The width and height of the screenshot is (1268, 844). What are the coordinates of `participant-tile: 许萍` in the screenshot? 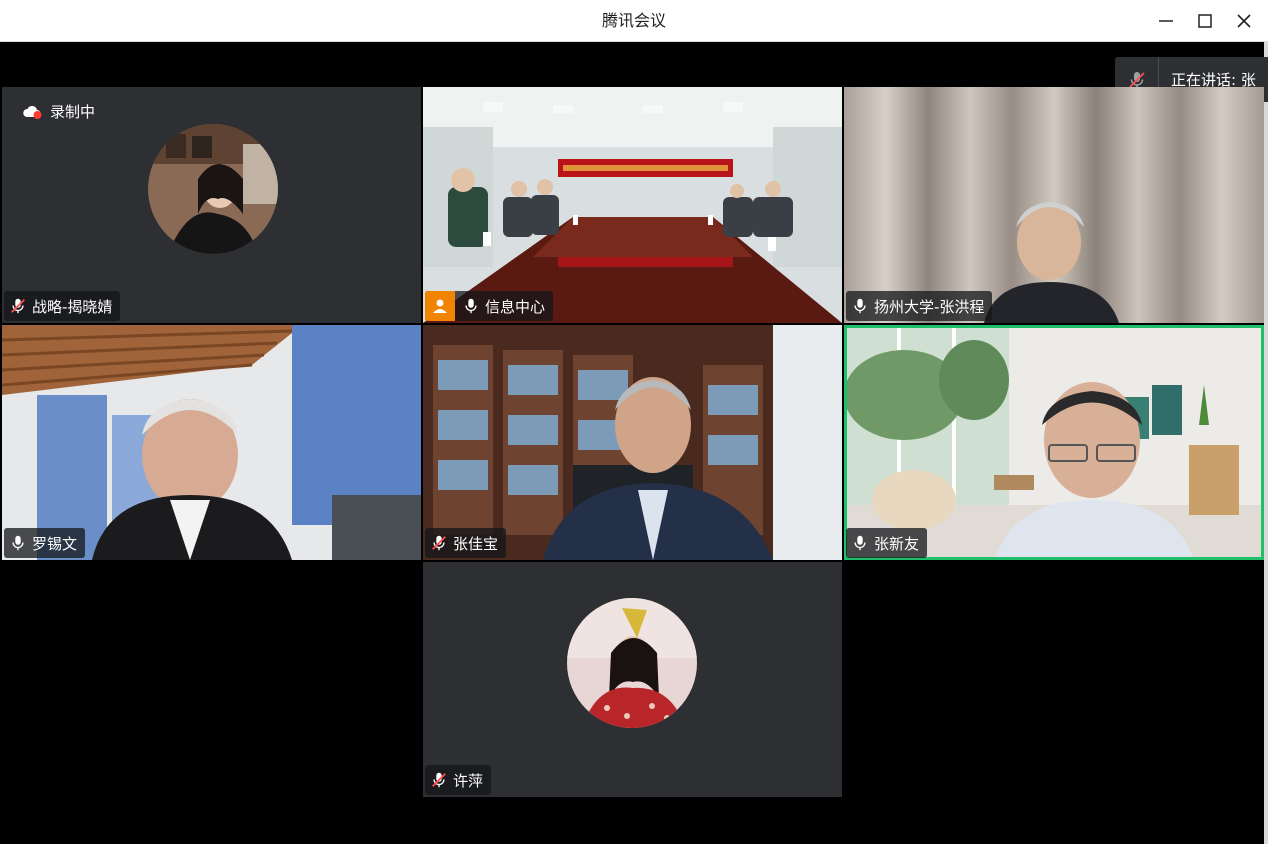 It's located at (632, 679).